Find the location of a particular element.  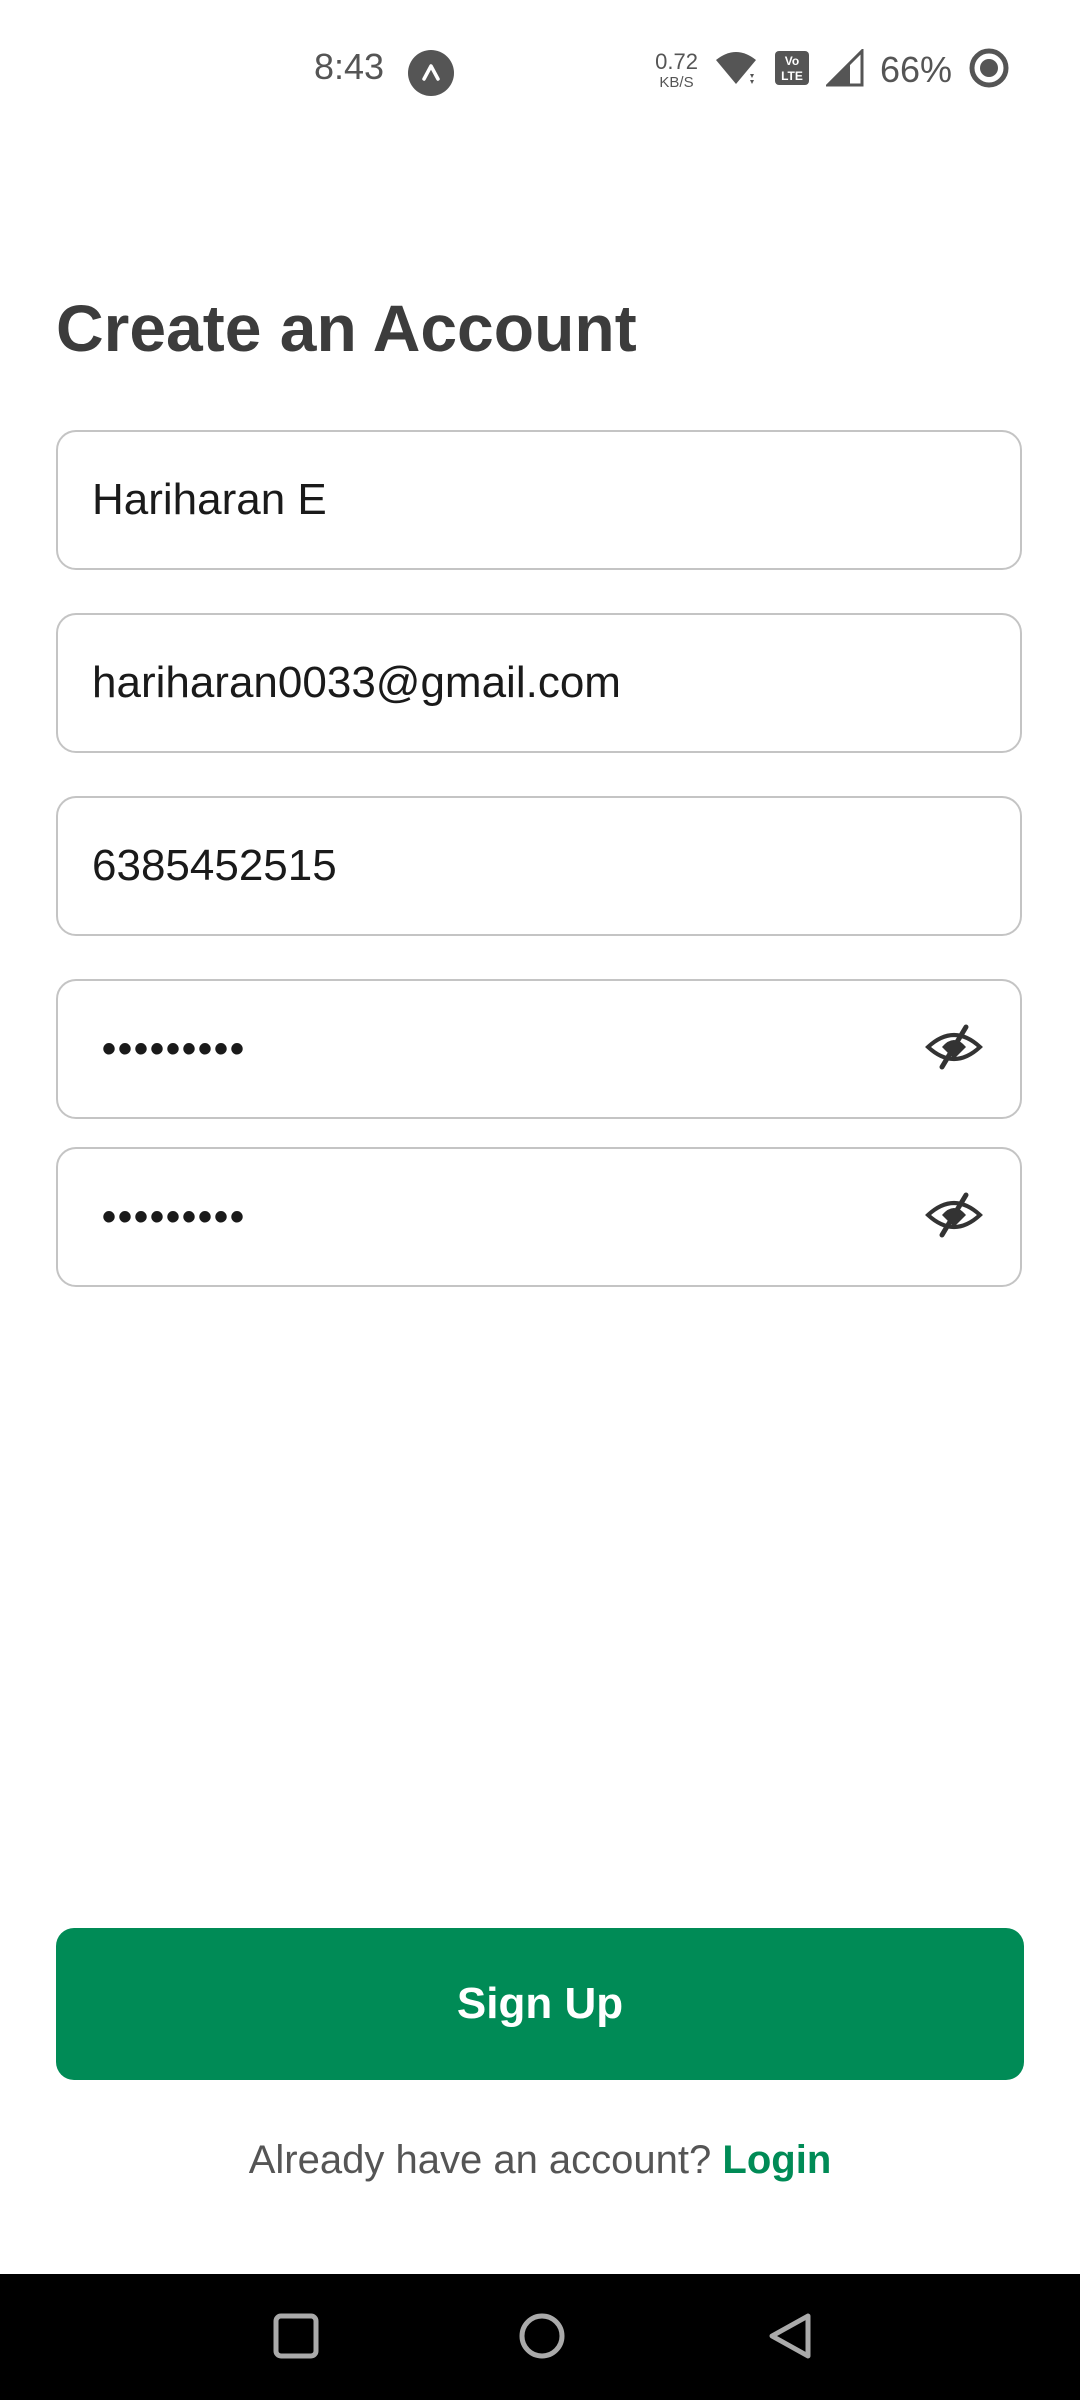

status-time: 8:43 is located at coordinates (349, 66).